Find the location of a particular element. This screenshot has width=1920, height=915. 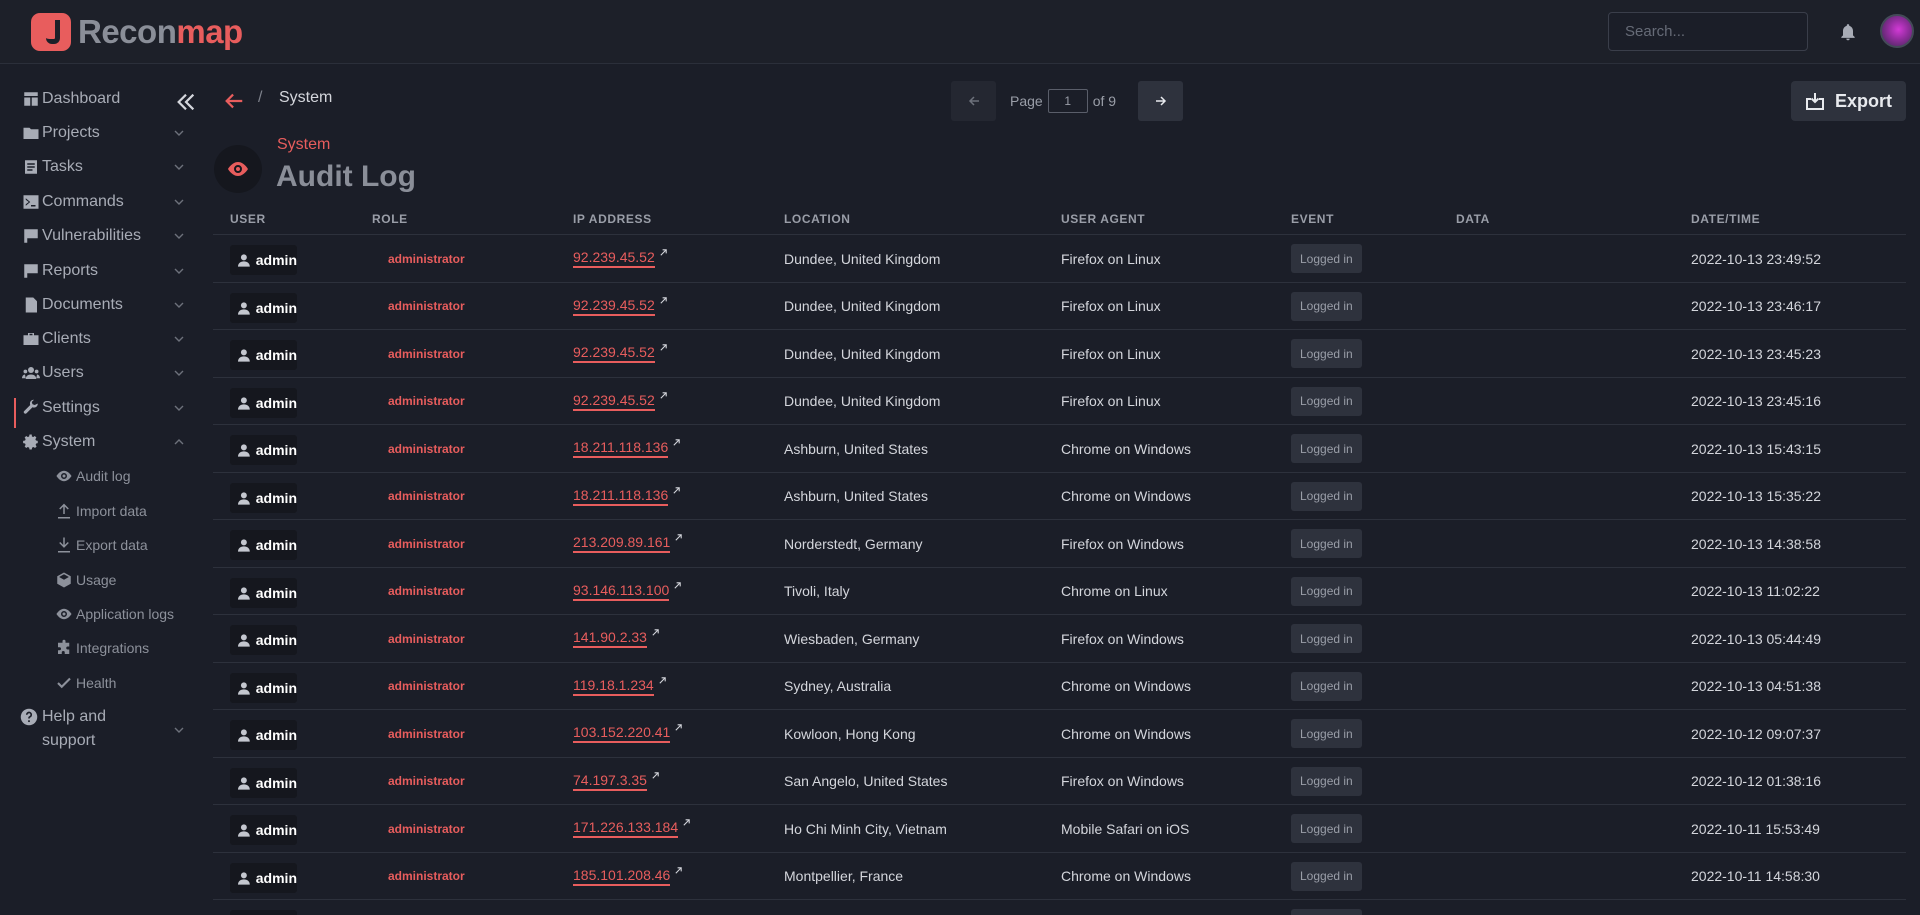

app-logo: Reconmap is located at coordinates (137, 32).